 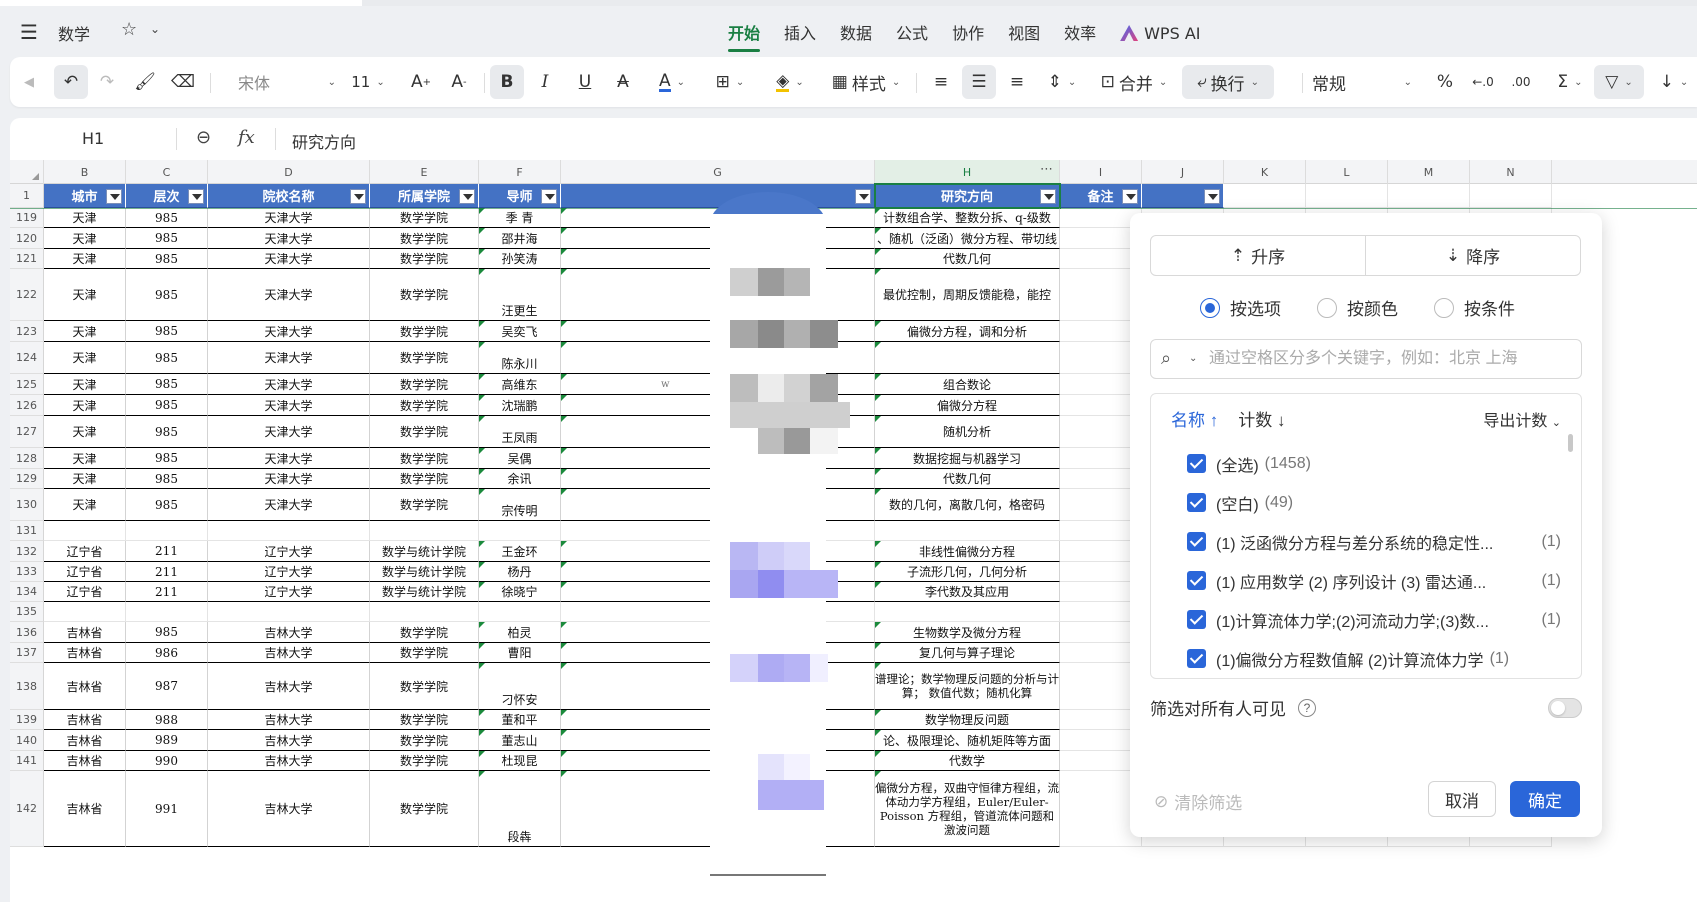 I want to click on header-cell: 备注, so click(x=1101, y=196).